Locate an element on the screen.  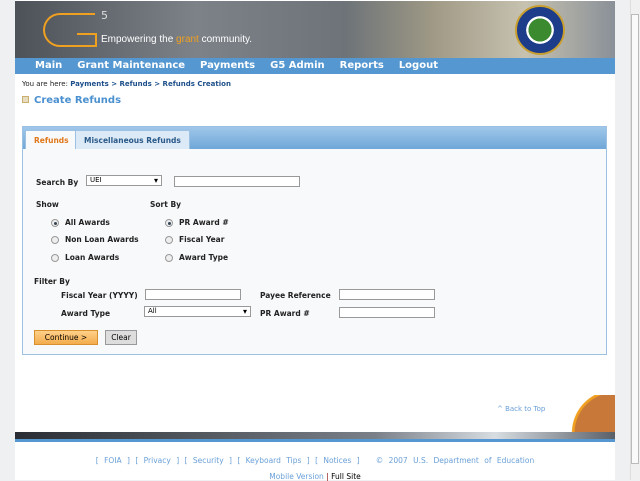
nav-logout: Logout is located at coordinates (418, 66).